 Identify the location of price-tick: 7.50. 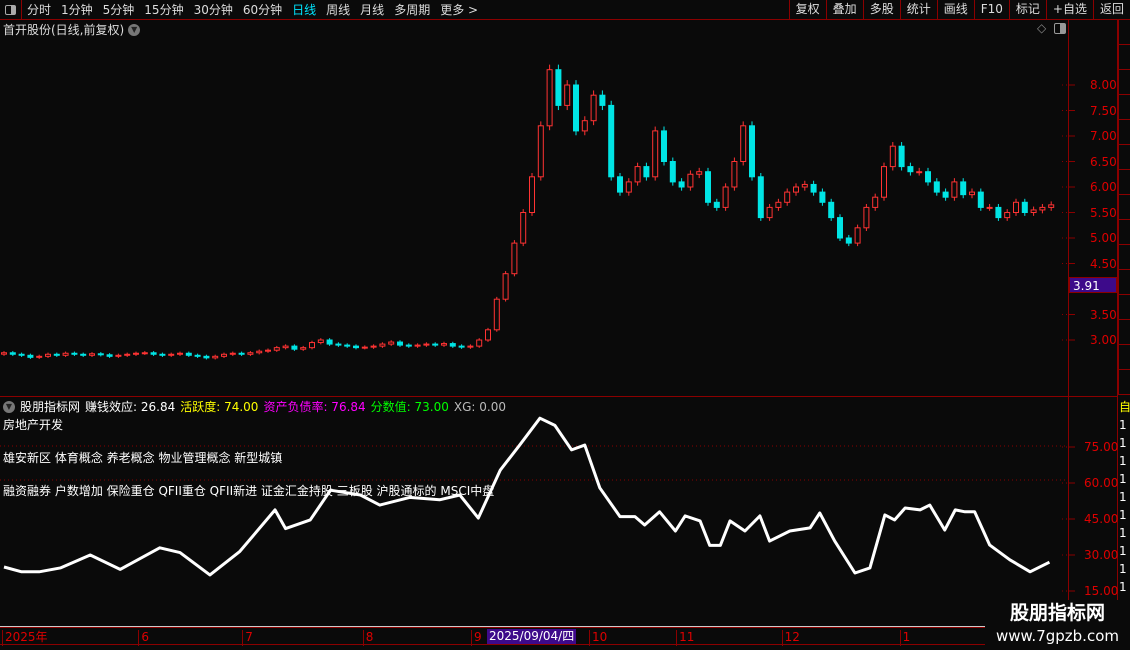
(1103, 110).